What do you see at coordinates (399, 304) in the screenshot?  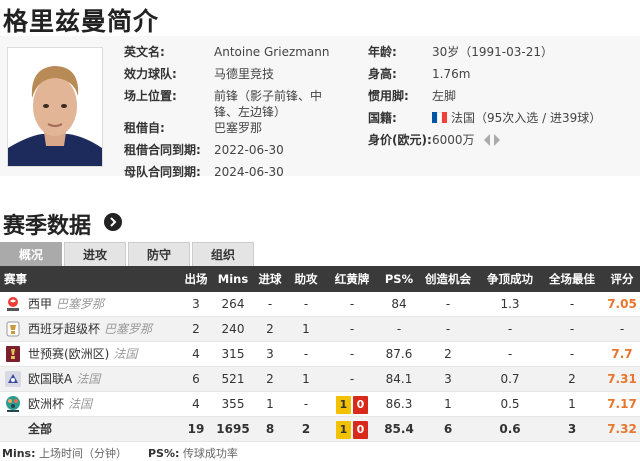 I see `cell-ps: 84` at bounding box center [399, 304].